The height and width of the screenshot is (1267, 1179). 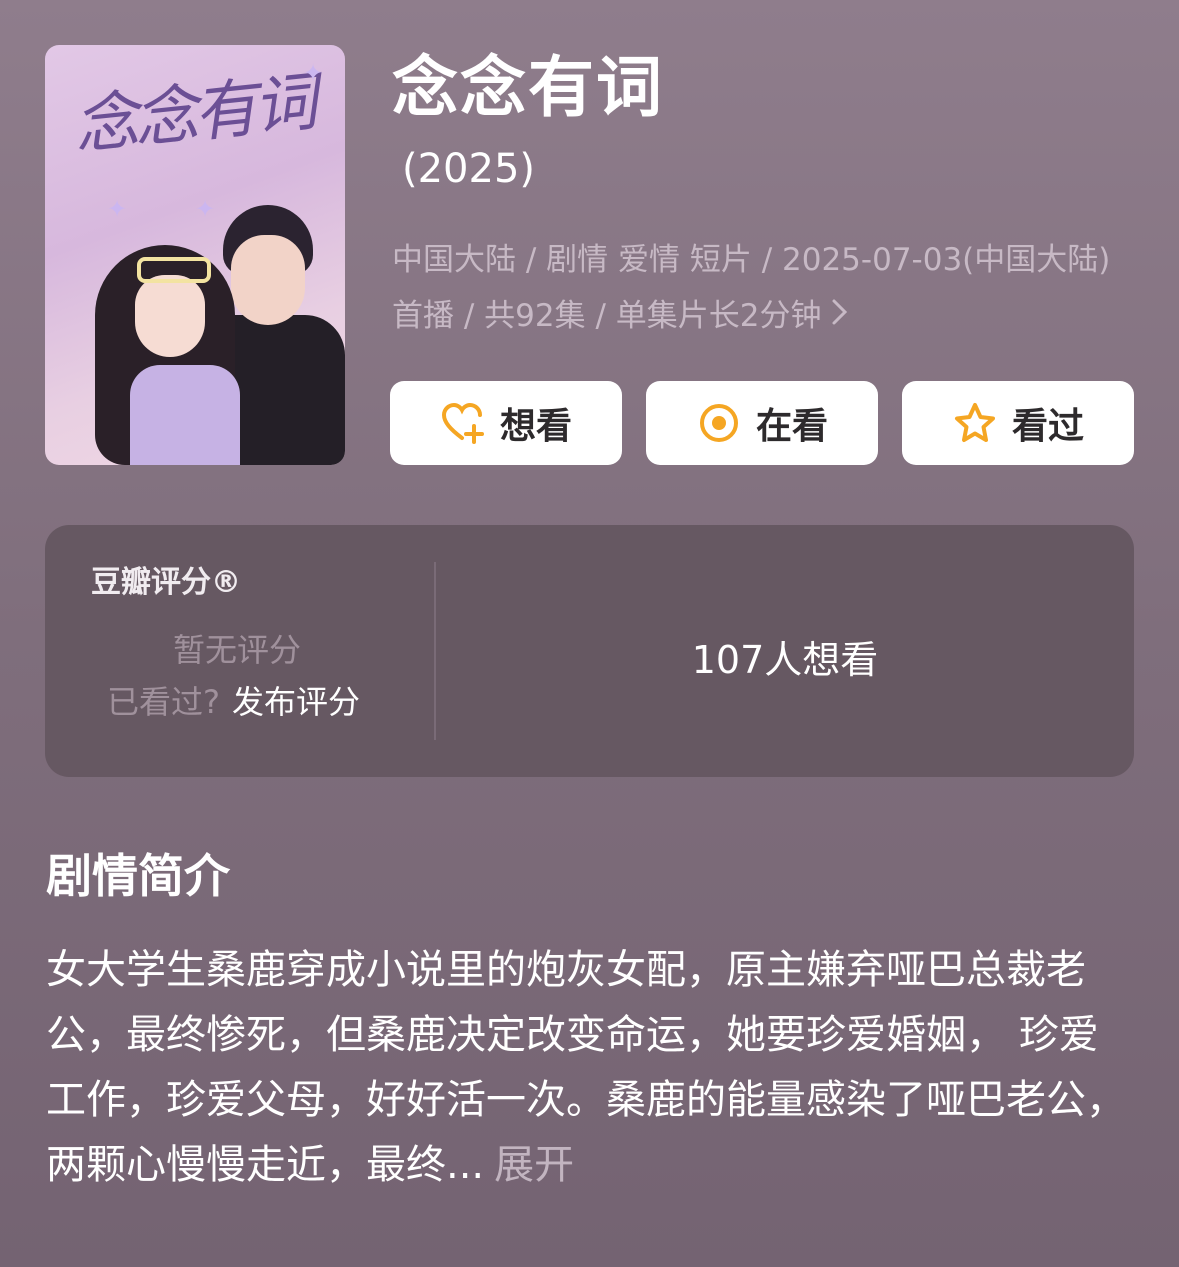 What do you see at coordinates (469, 169) in the screenshot?
I see `release-year: (2025)` at bounding box center [469, 169].